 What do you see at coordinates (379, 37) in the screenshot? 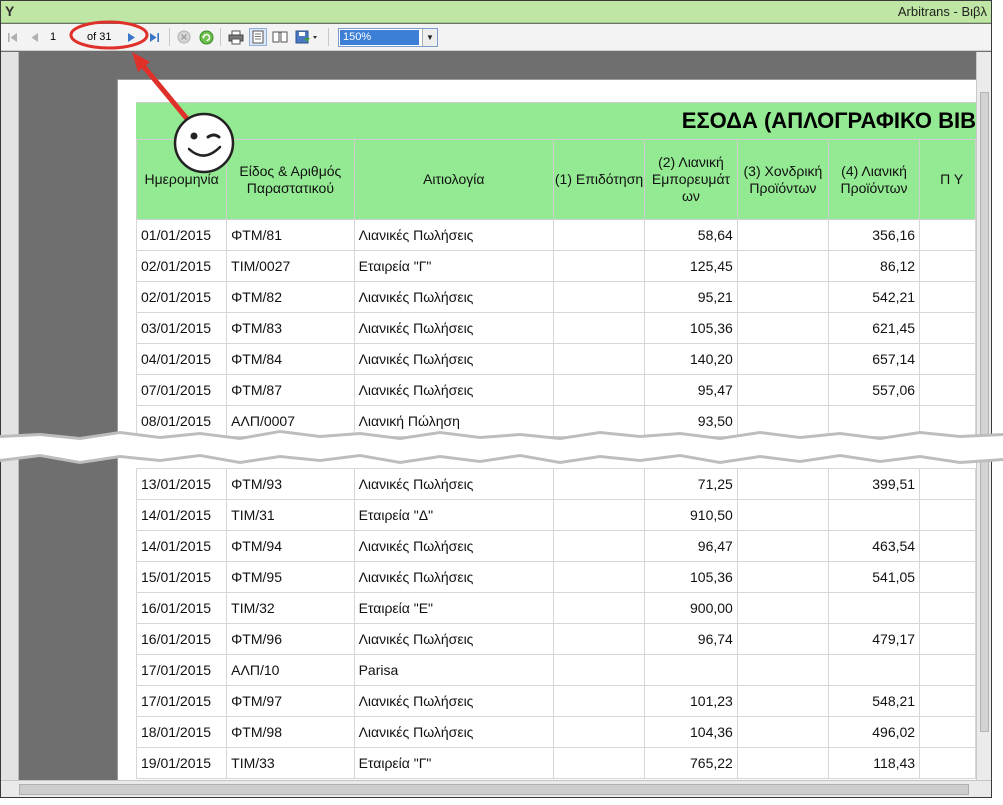
I see `zoom-value: 150%` at bounding box center [379, 37].